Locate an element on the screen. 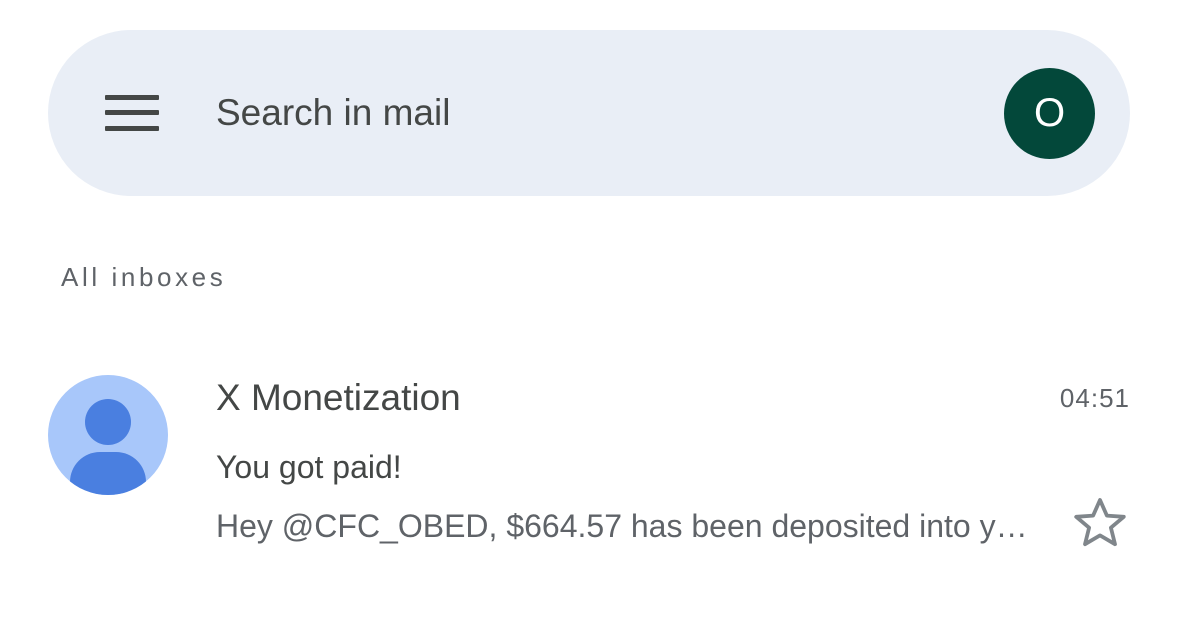 This screenshot has width=1178, height=625. hamburger-menu-icon is located at coordinates (132, 113).